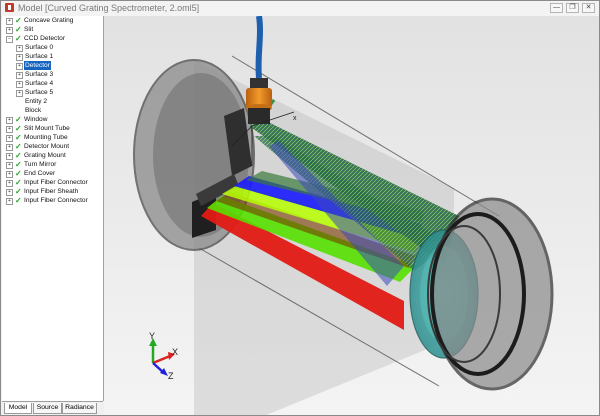  I want to click on panel-tabs: Model Source Radiance, so click(52, 408).